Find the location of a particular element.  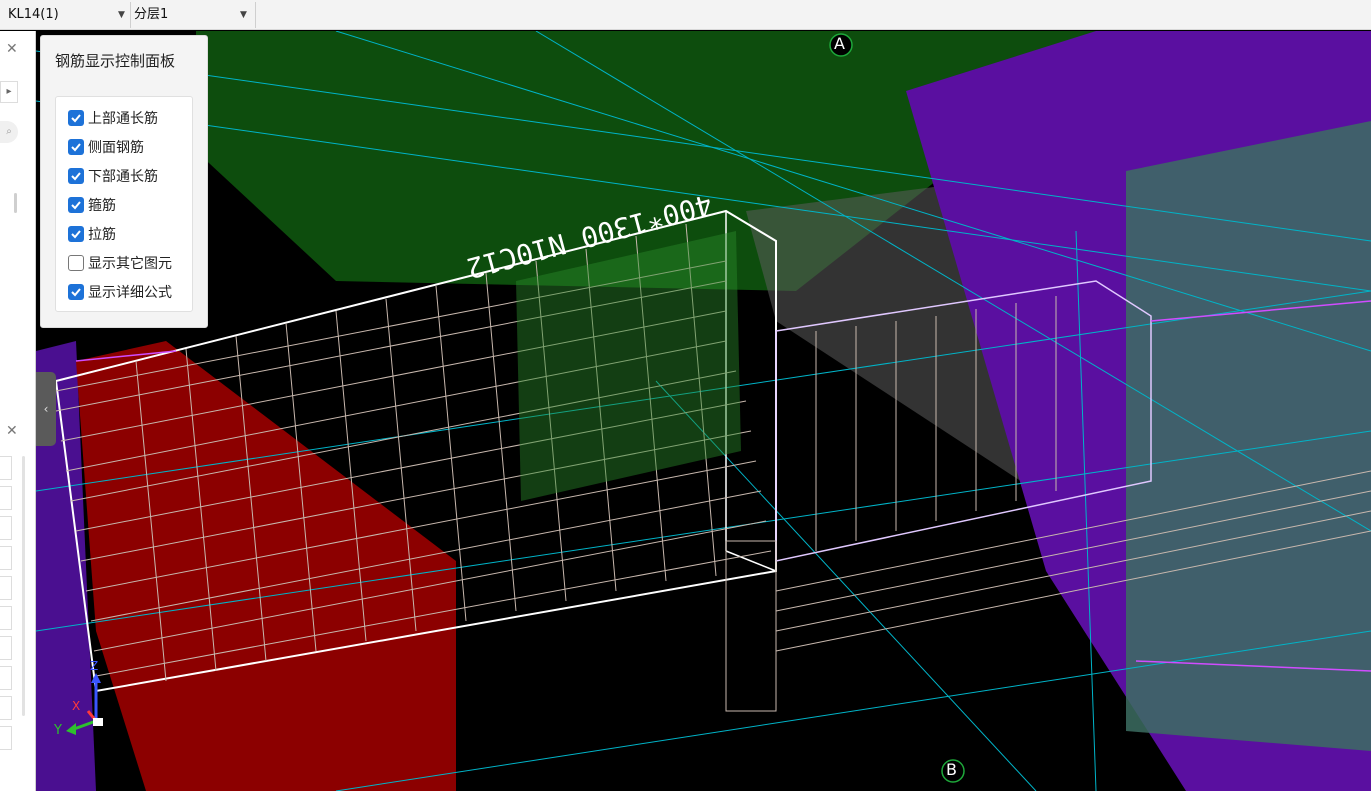

top-toolbar: KL14(1) ▼ 分层1 ▼ is located at coordinates (685, 15).